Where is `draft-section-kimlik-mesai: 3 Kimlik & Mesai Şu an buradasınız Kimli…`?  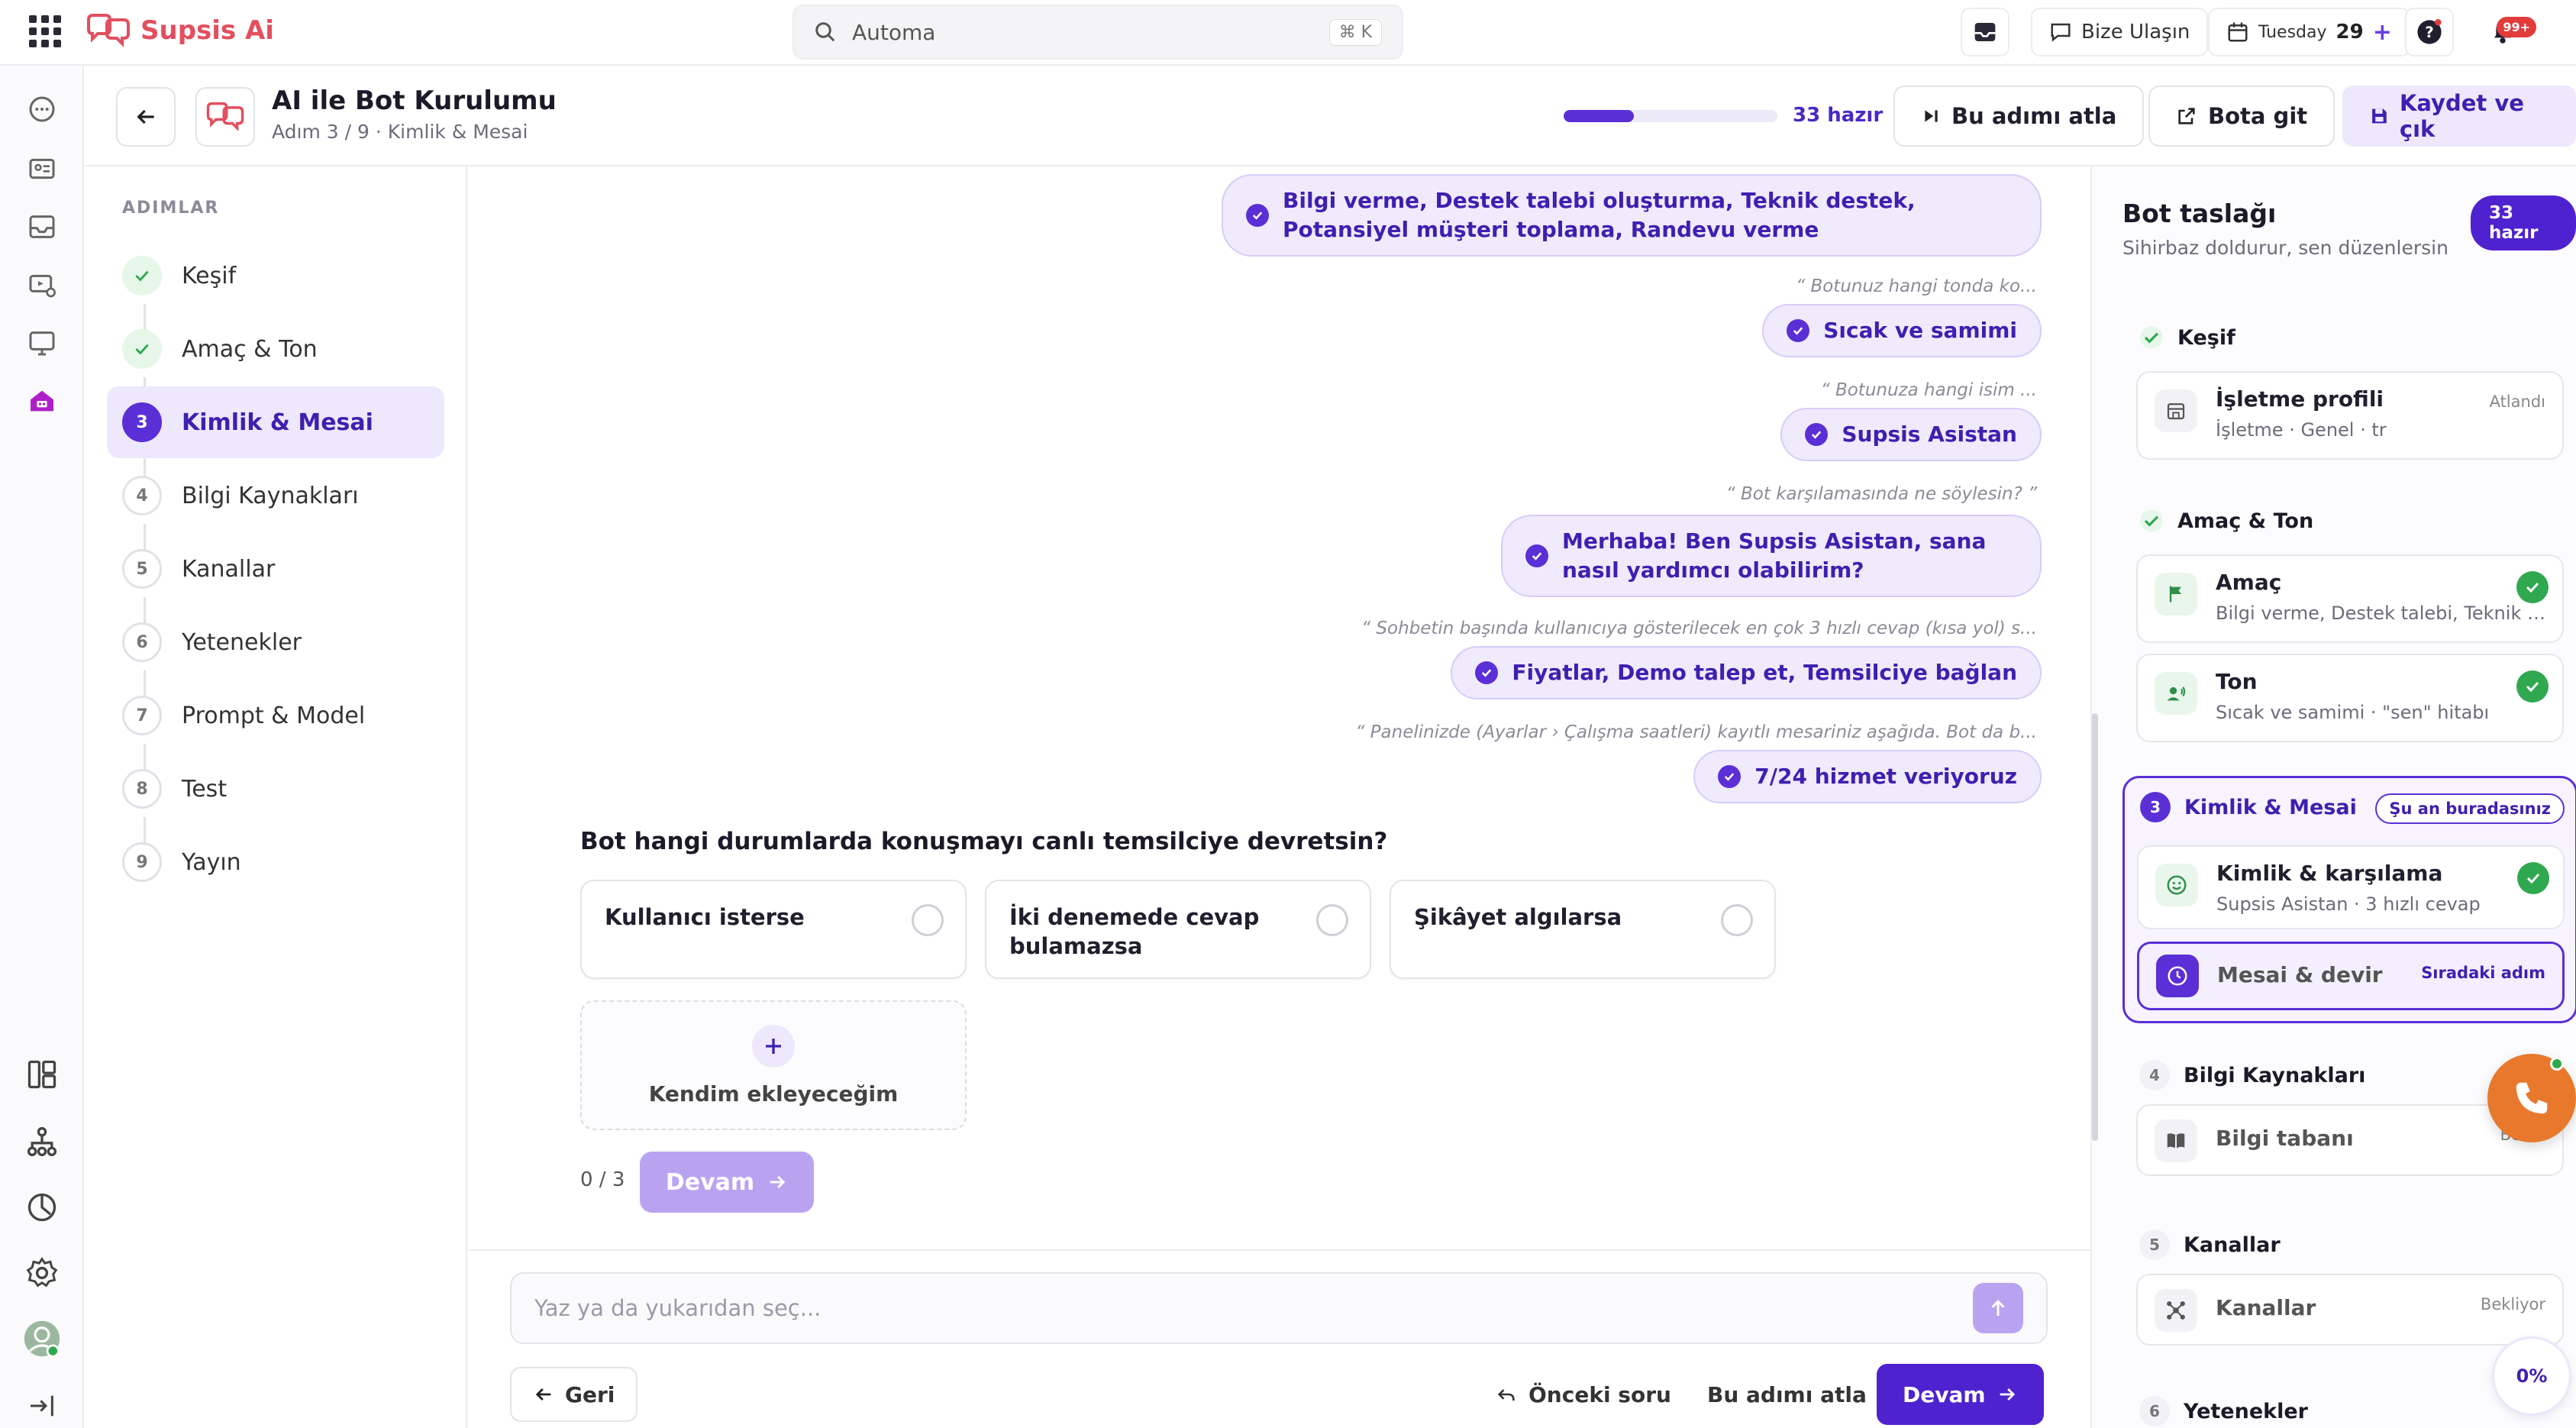 draft-section-kimlik-mesai: 3 Kimlik & Mesai Şu an buradasınız Kimli… is located at coordinates (2349, 900).